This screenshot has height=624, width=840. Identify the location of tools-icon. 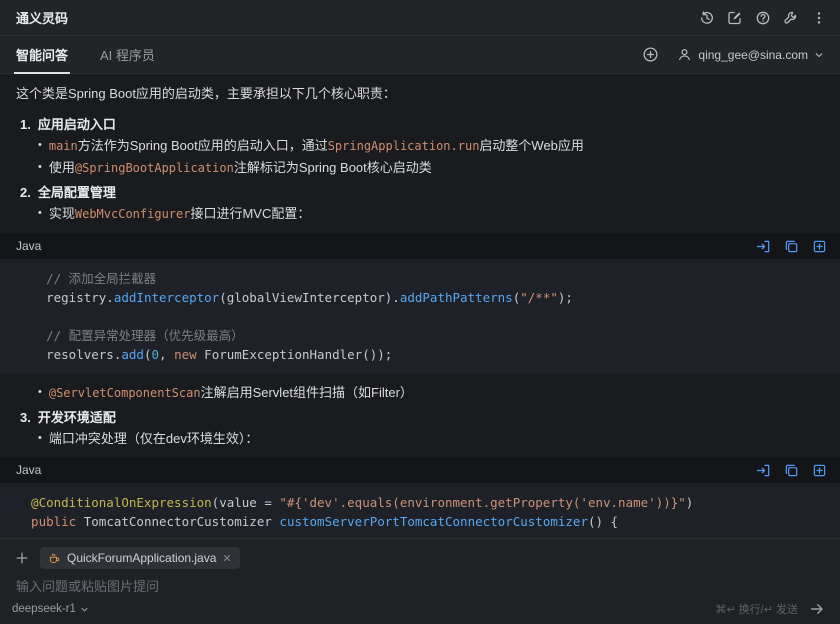
(791, 18).